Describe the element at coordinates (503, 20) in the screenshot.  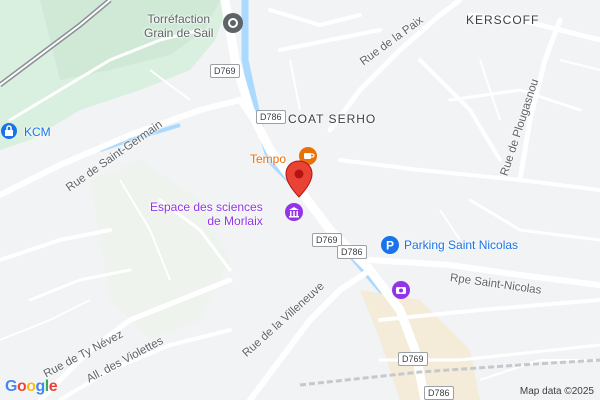
I see `place-kerscoff: KERSCOFF` at that location.